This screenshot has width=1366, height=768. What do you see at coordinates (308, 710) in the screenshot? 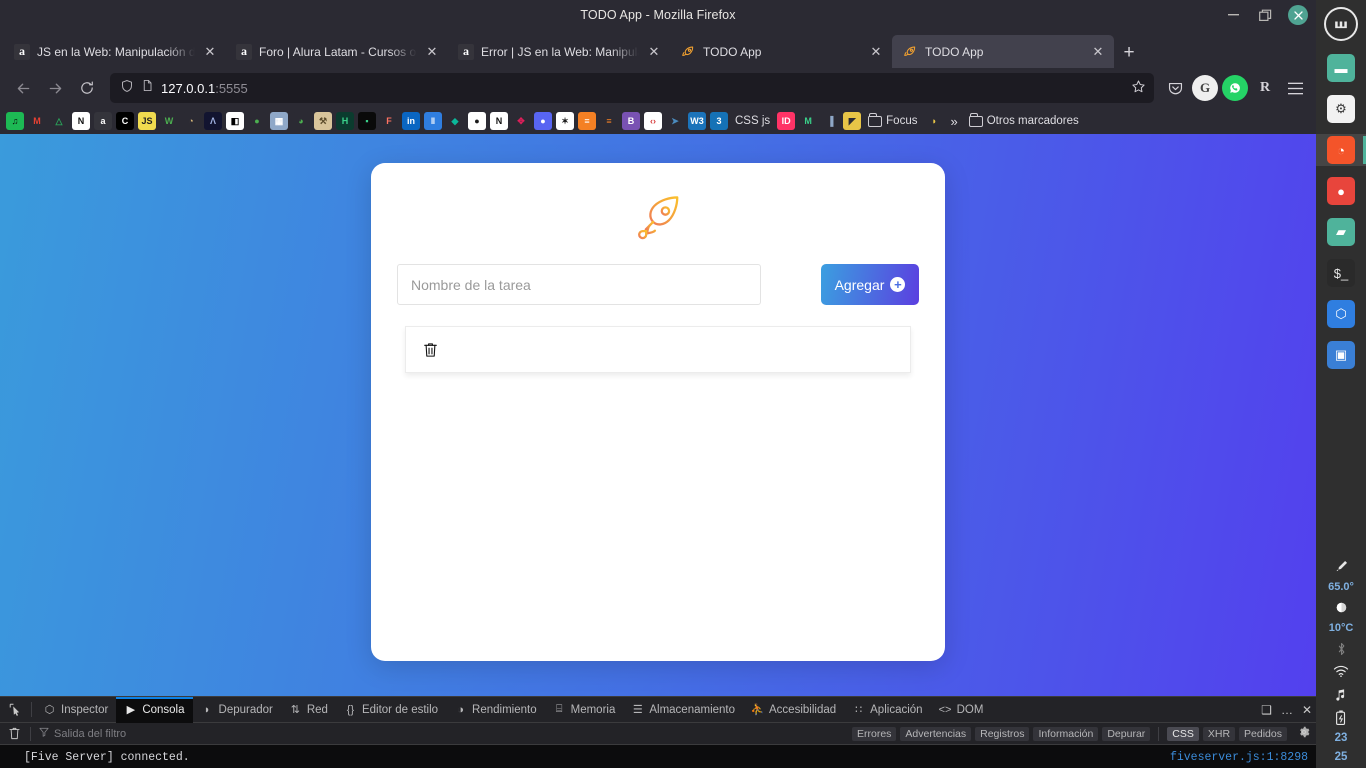
I see `devtools-tab-network: ⇅ Red` at bounding box center [308, 710].